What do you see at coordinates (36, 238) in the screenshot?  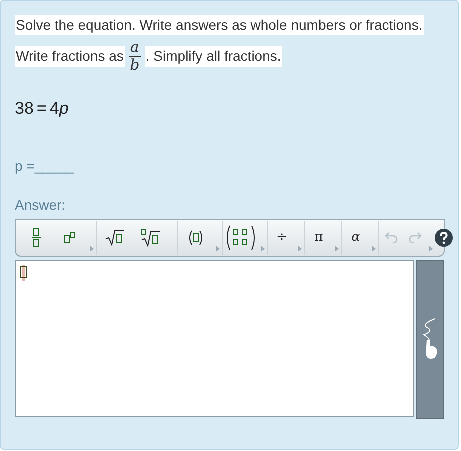 I see `fraction-icon` at bounding box center [36, 238].